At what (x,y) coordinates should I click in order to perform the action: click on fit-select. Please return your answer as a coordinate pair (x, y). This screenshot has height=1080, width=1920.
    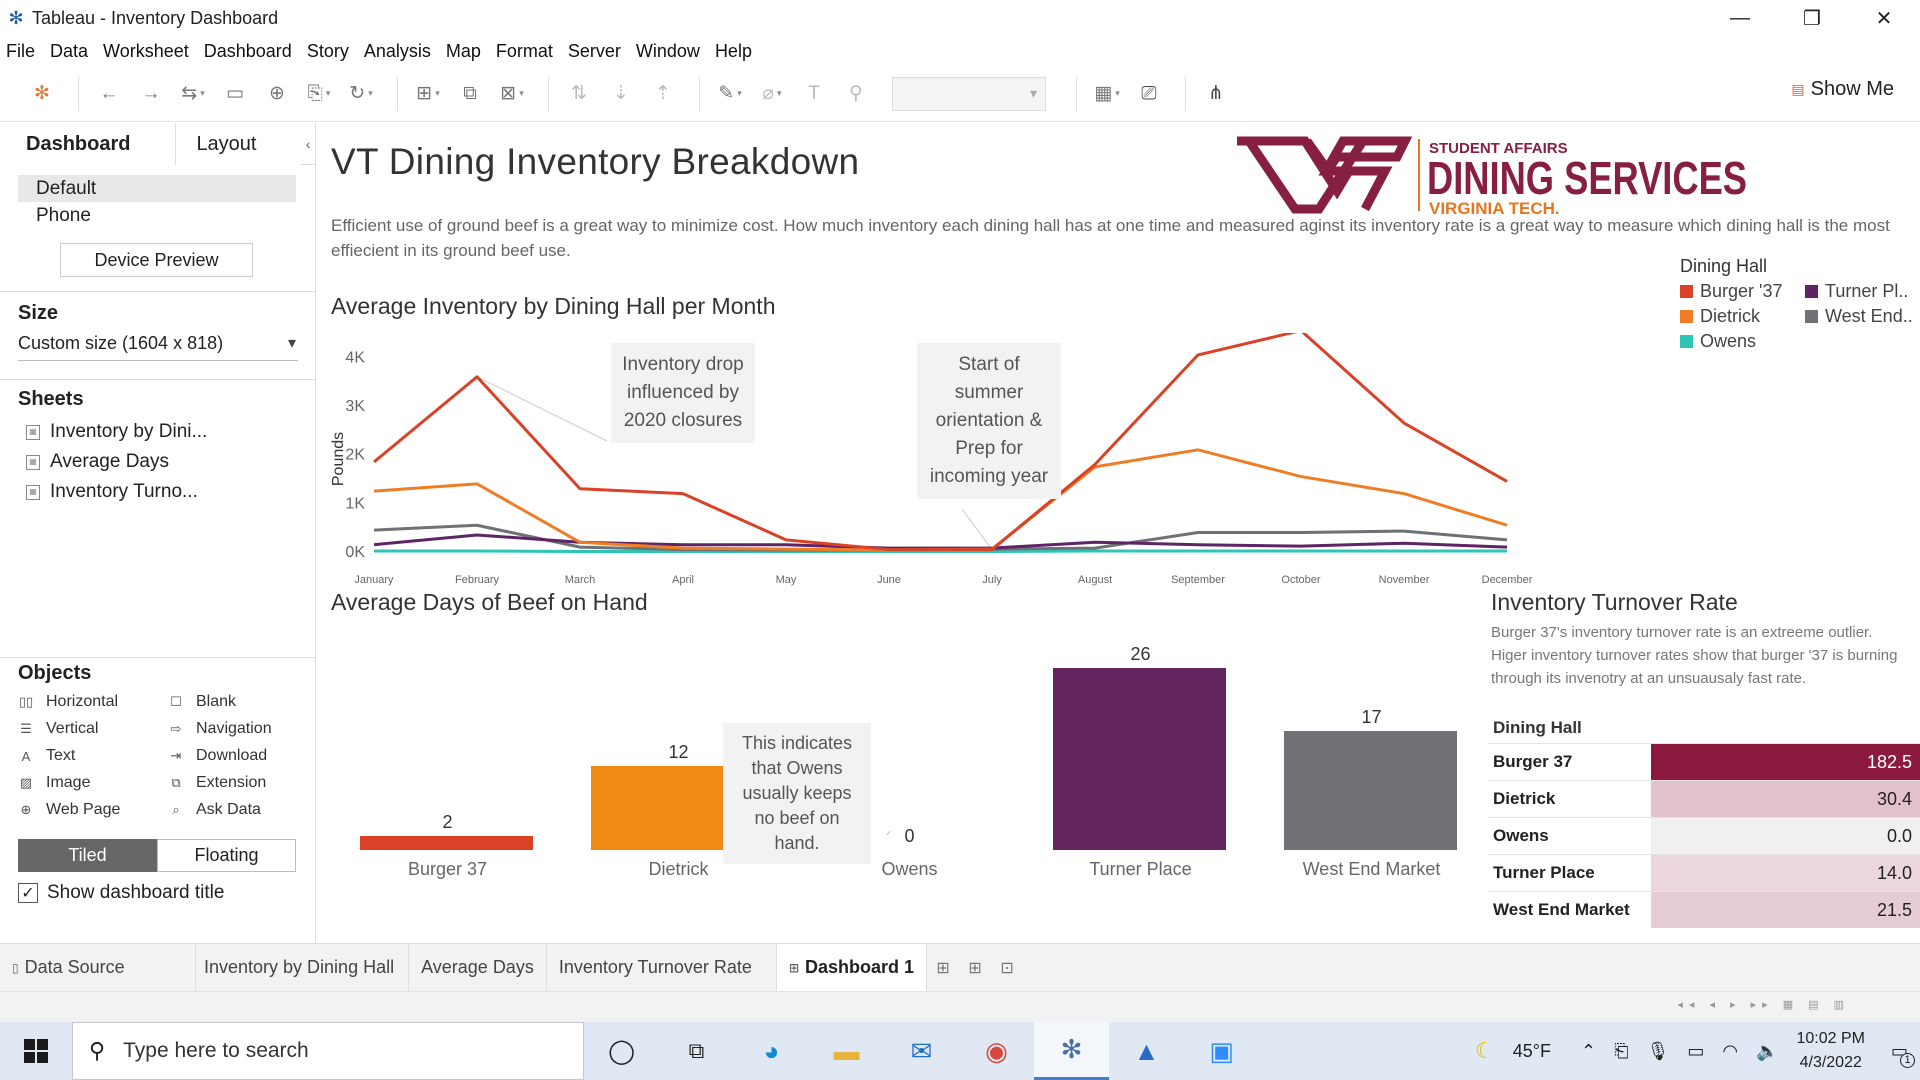
    Looking at the image, I should click on (969, 93).